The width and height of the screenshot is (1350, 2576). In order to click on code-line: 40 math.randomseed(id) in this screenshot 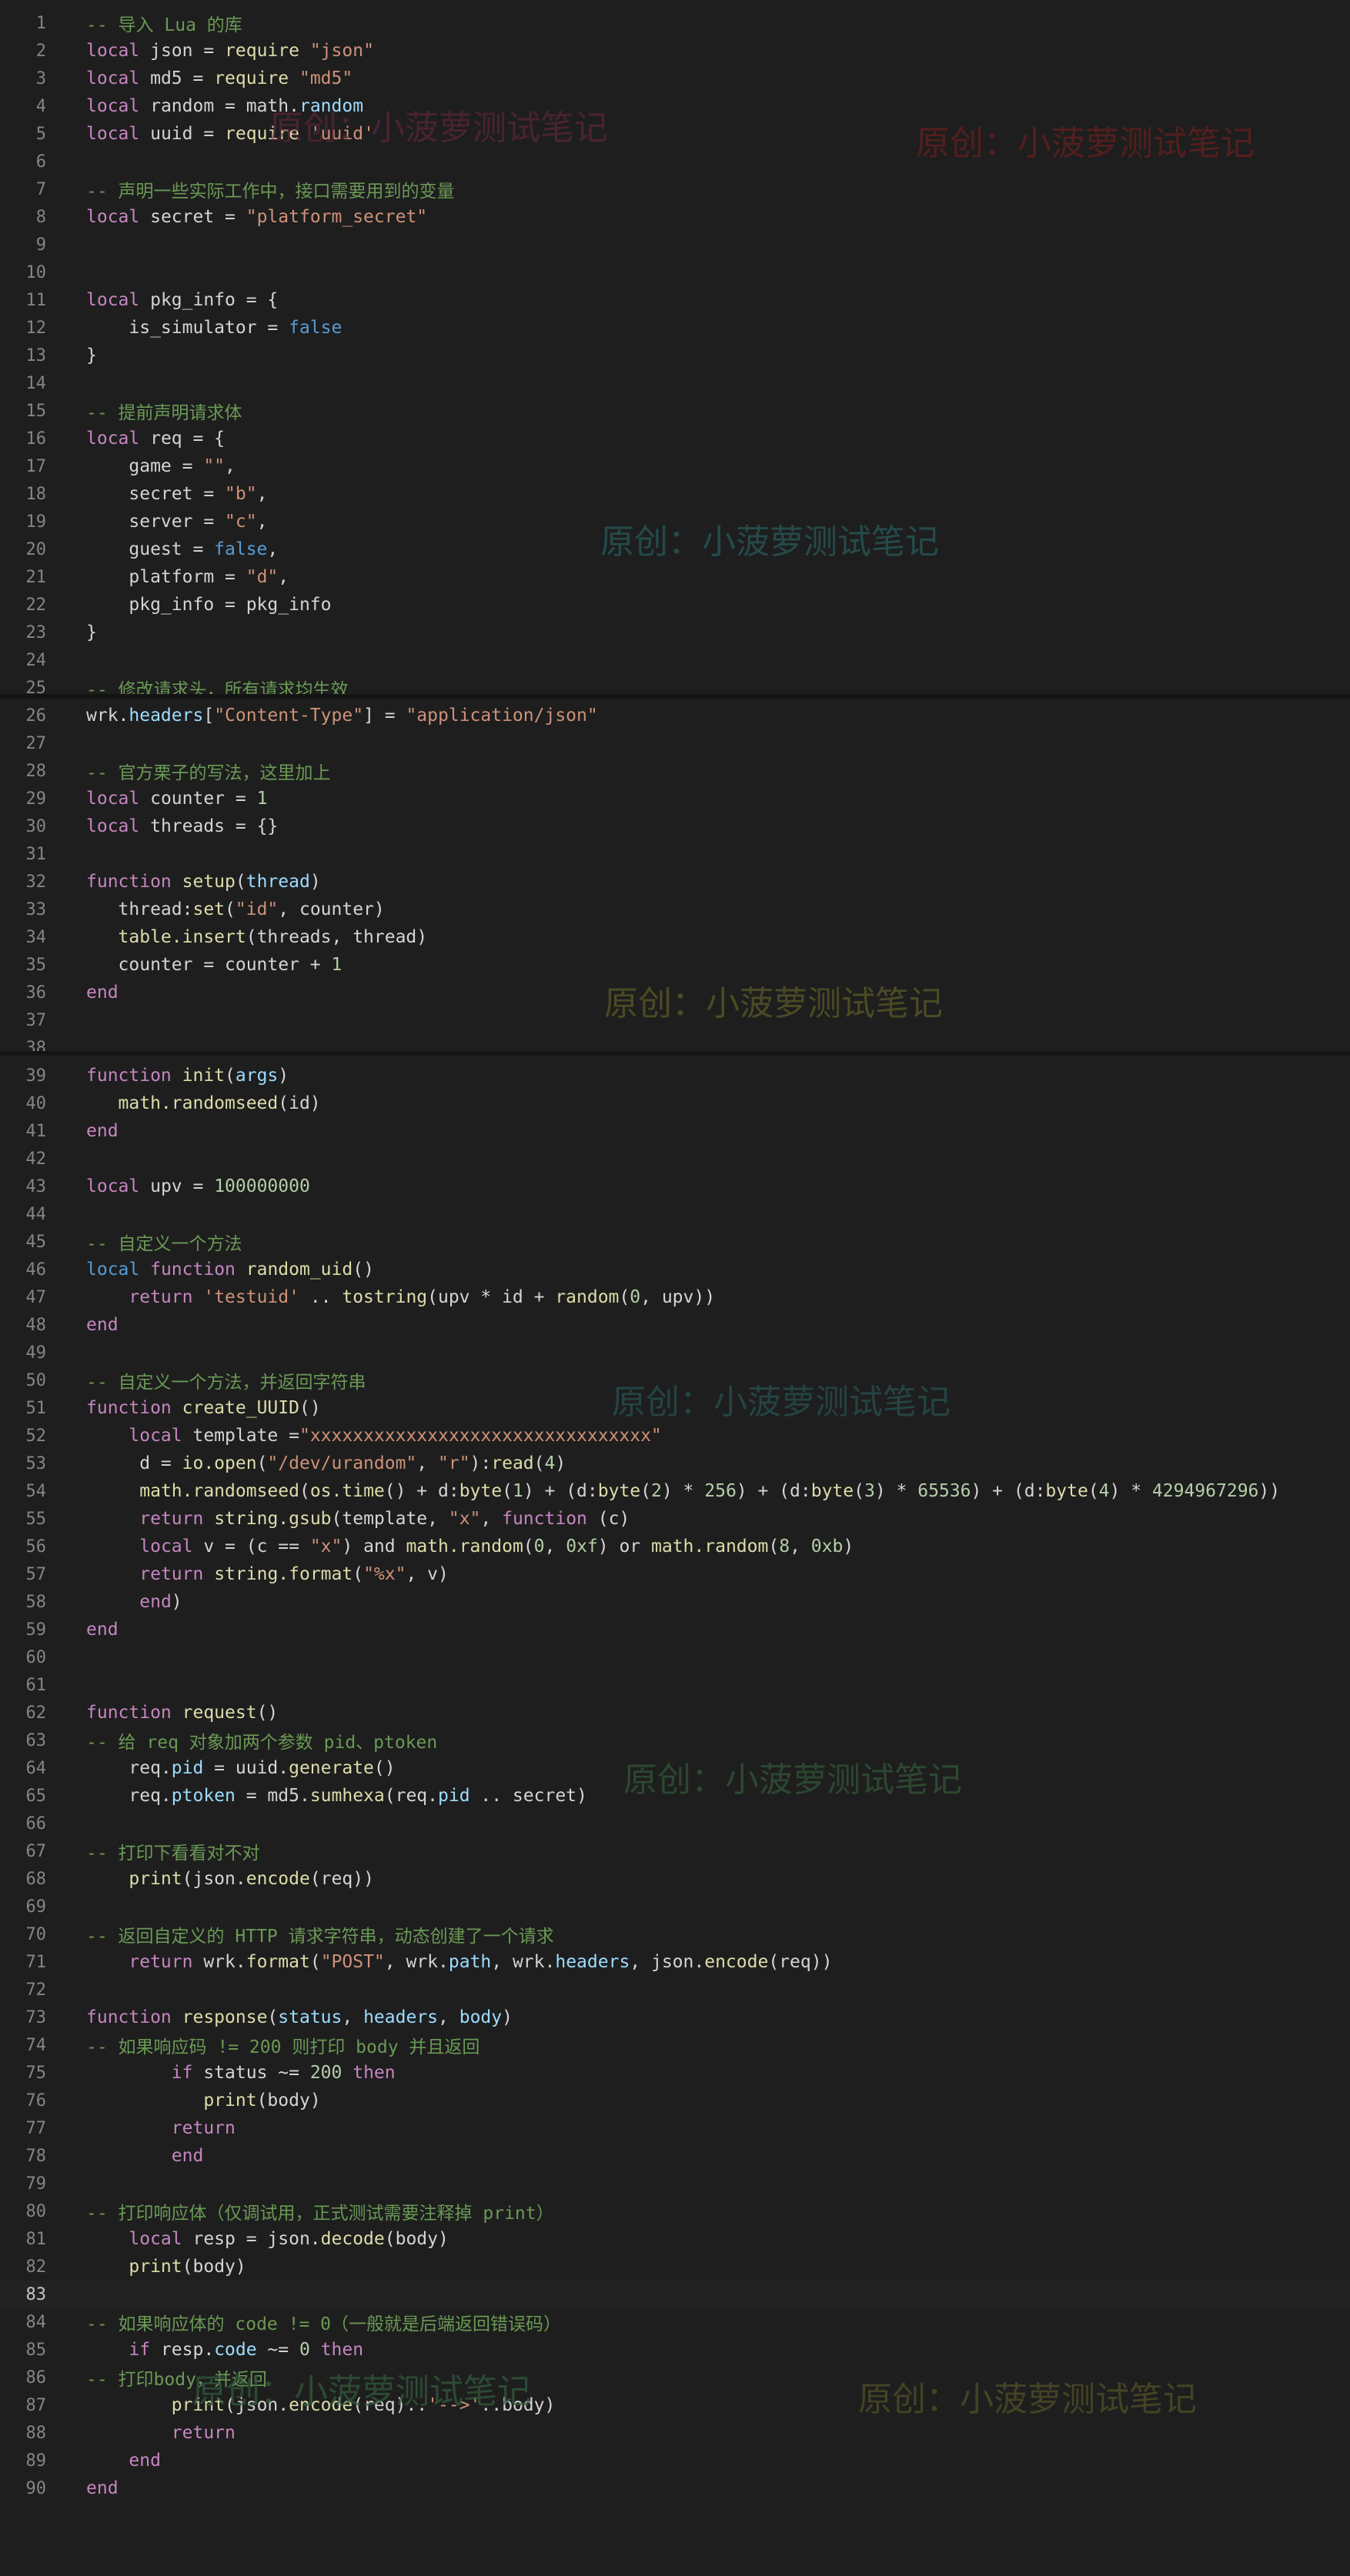, I will do `click(675, 1103)`.